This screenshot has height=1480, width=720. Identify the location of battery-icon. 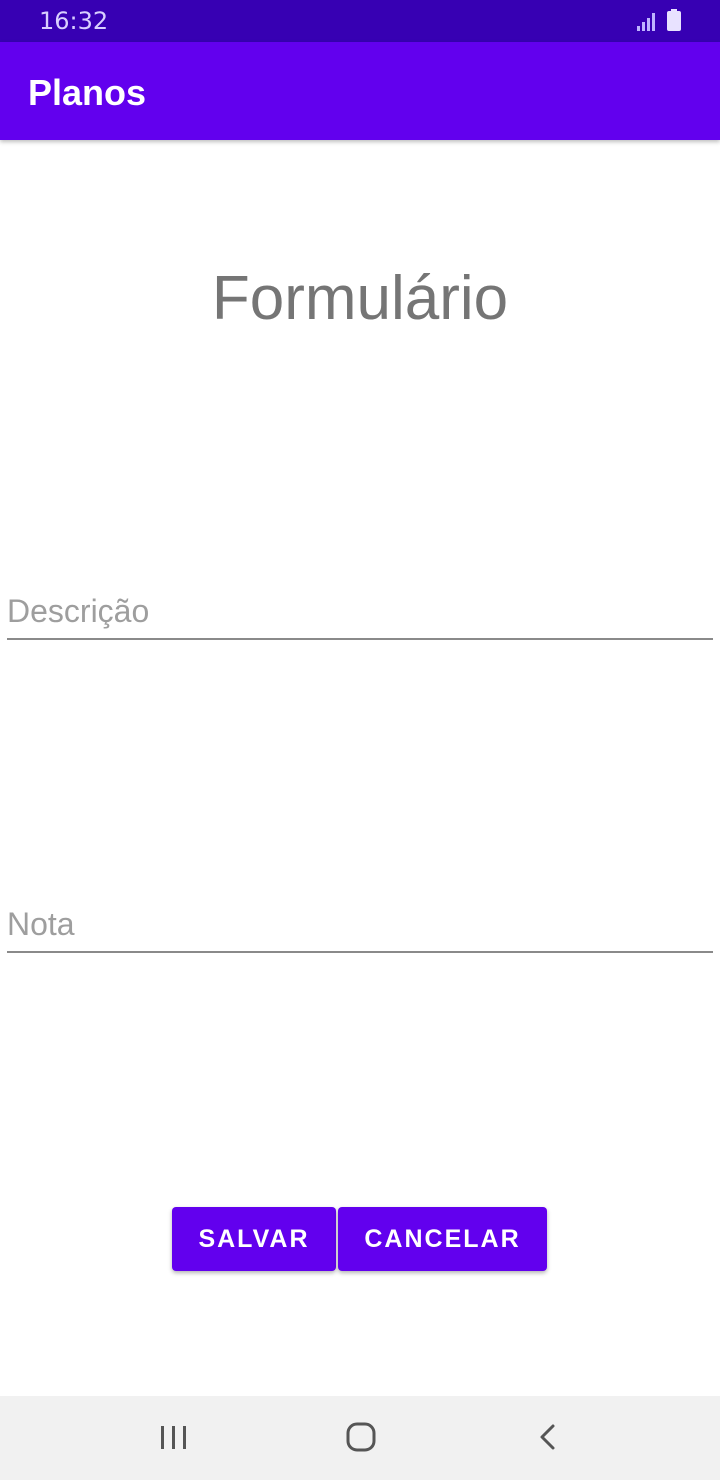
(674, 20).